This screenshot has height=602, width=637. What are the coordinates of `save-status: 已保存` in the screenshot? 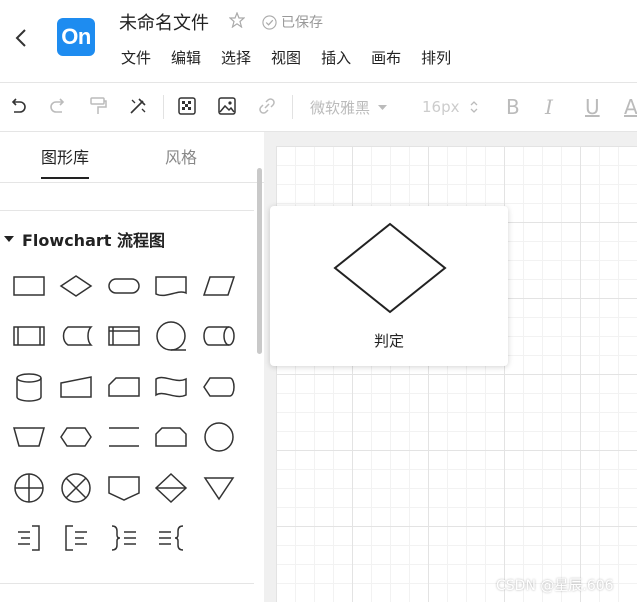 It's located at (292, 22).